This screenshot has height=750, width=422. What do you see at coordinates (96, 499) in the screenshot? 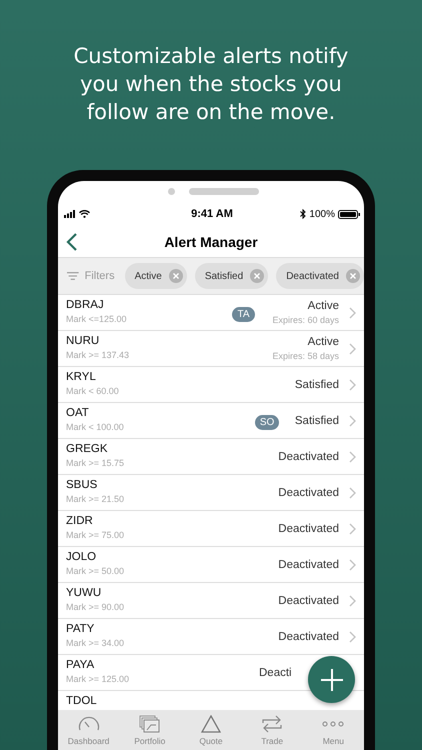
I see `alert-condition: Mark >= 21.50` at bounding box center [96, 499].